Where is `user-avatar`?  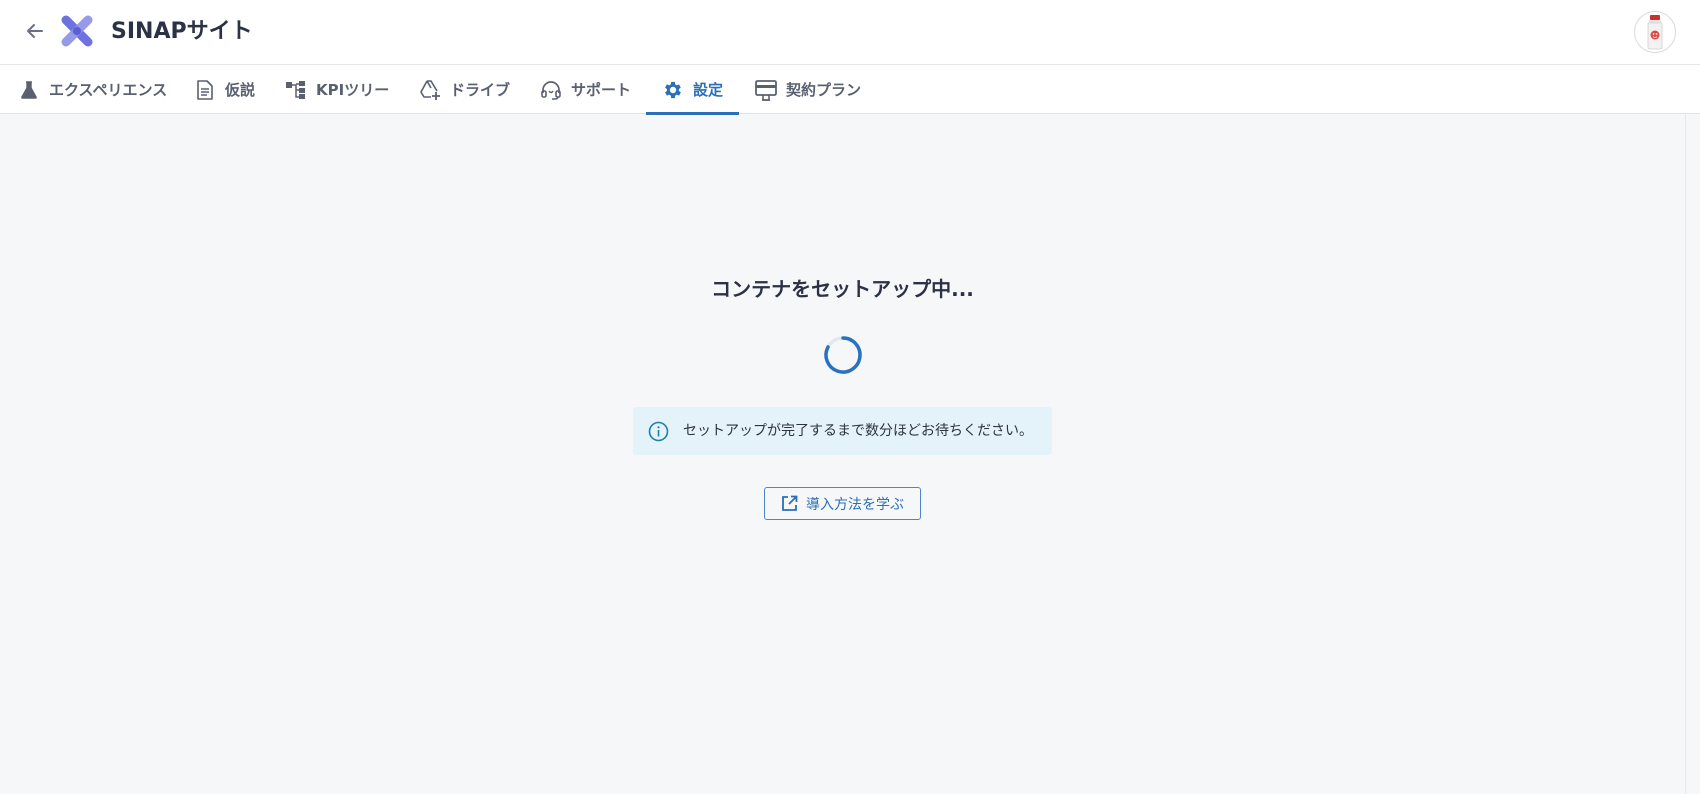
user-avatar is located at coordinates (1655, 32).